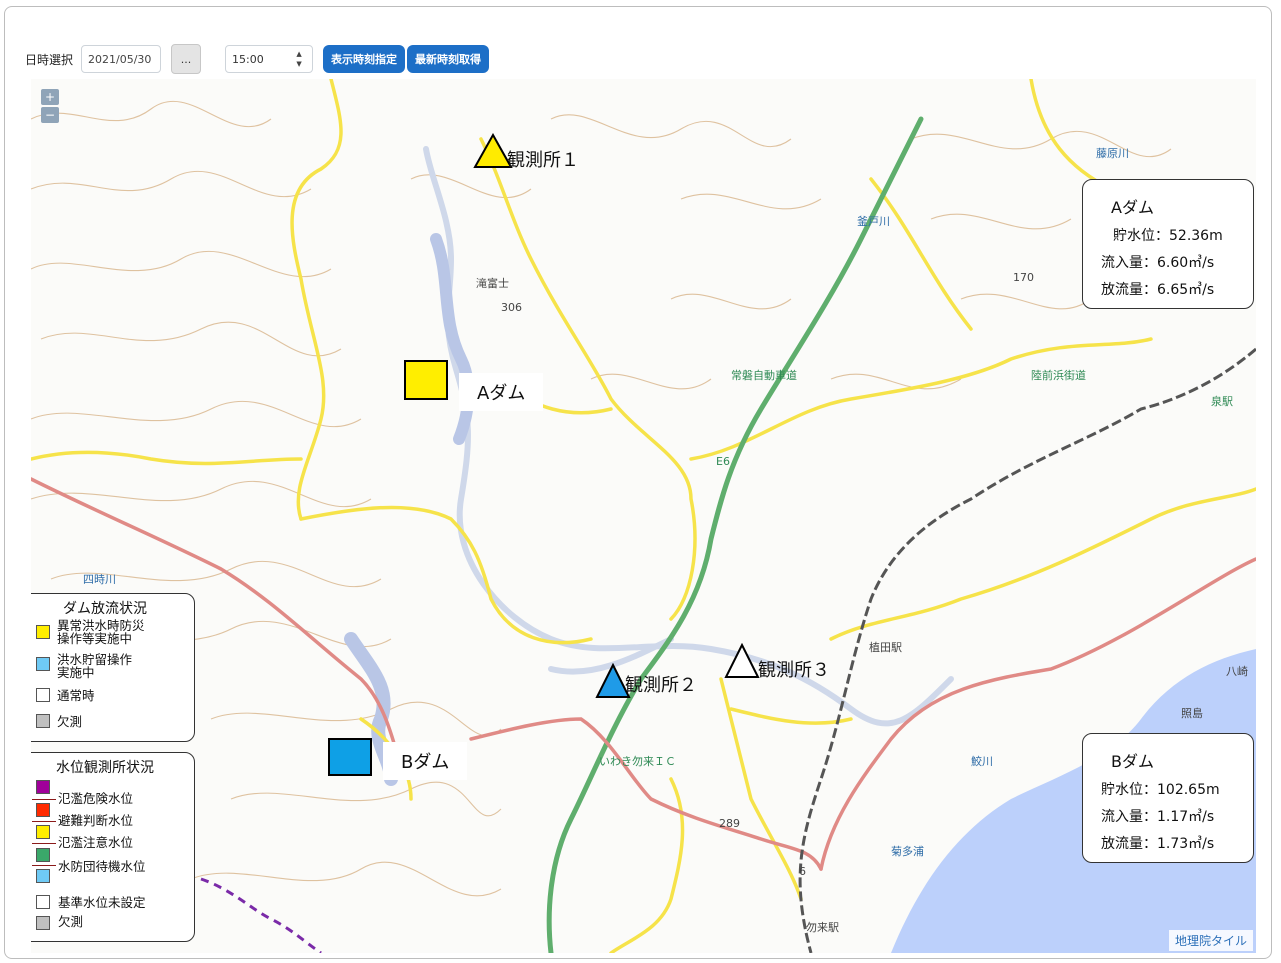 The image size is (1281, 963). What do you see at coordinates (1132, 761) in the screenshot?
I see `info-title: Bダム` at bounding box center [1132, 761].